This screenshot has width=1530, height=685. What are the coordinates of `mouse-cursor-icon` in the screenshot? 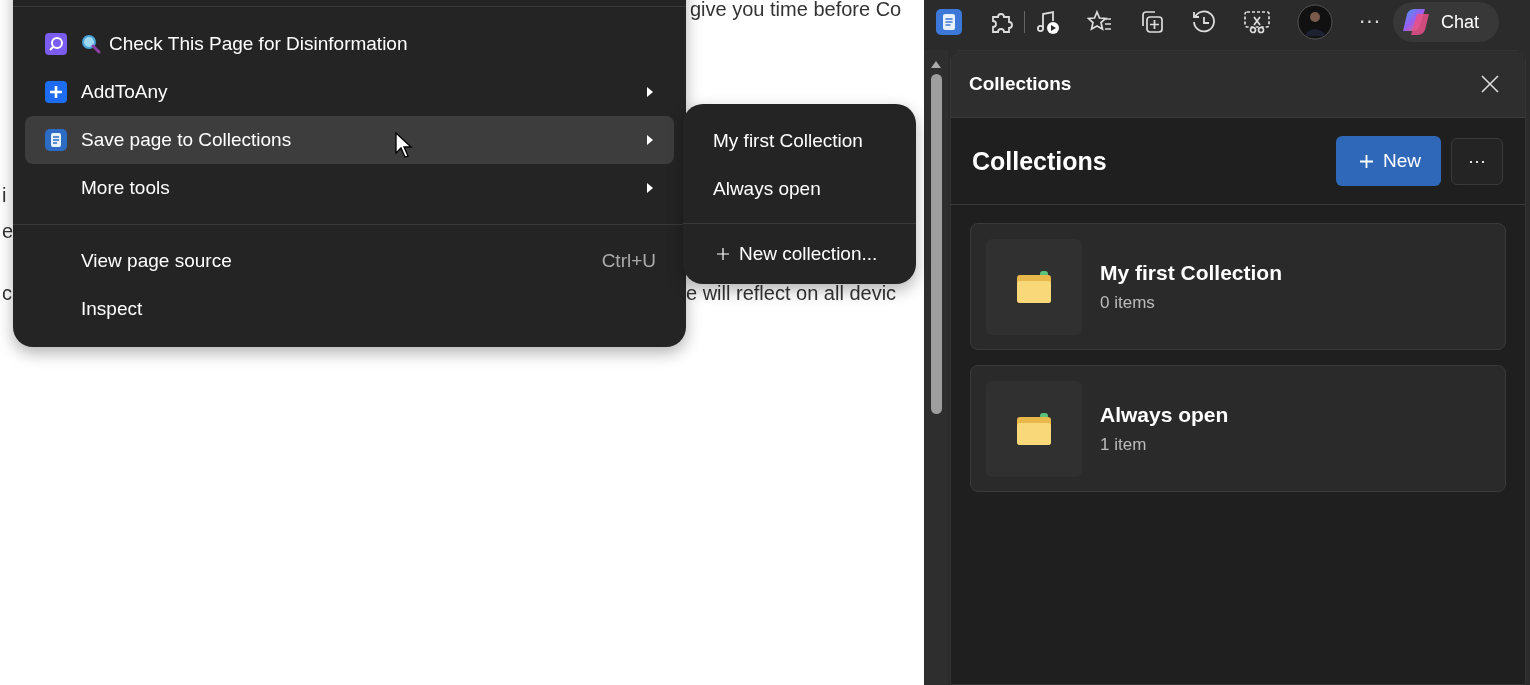 It's located at (404, 145).